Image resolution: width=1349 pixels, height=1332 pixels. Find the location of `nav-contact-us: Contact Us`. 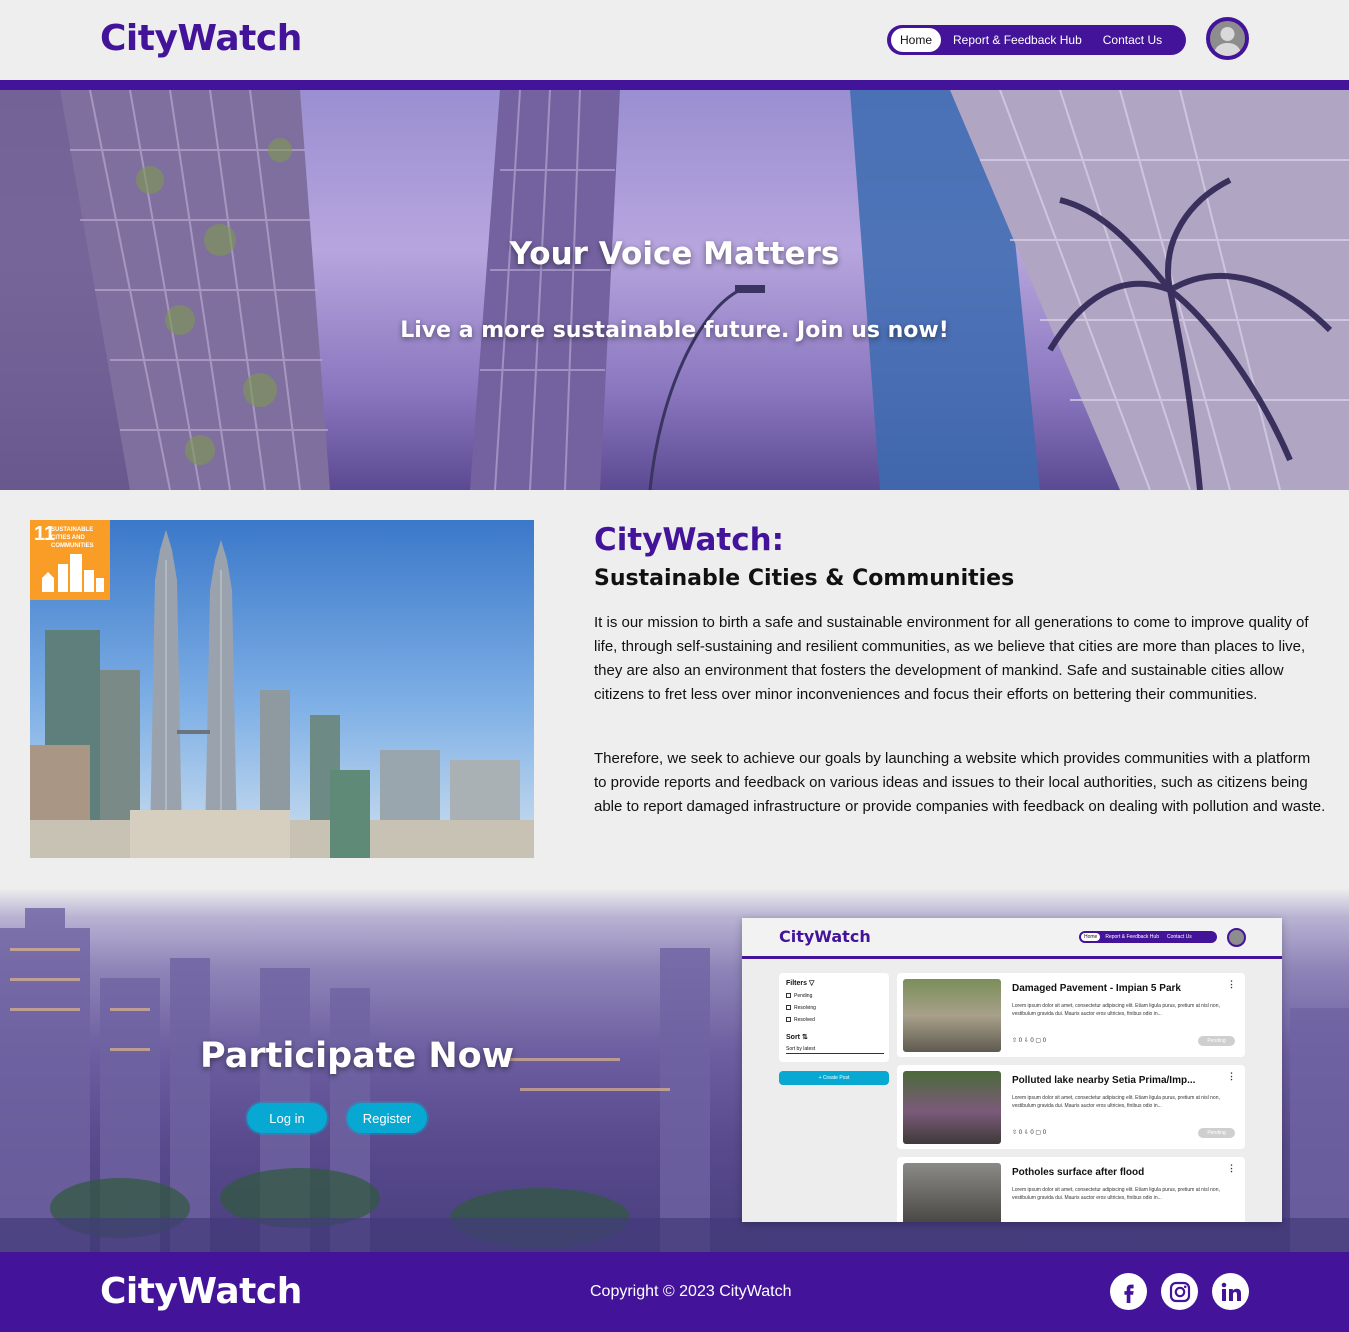

nav-contact-us: Contact Us is located at coordinates (1132, 40).